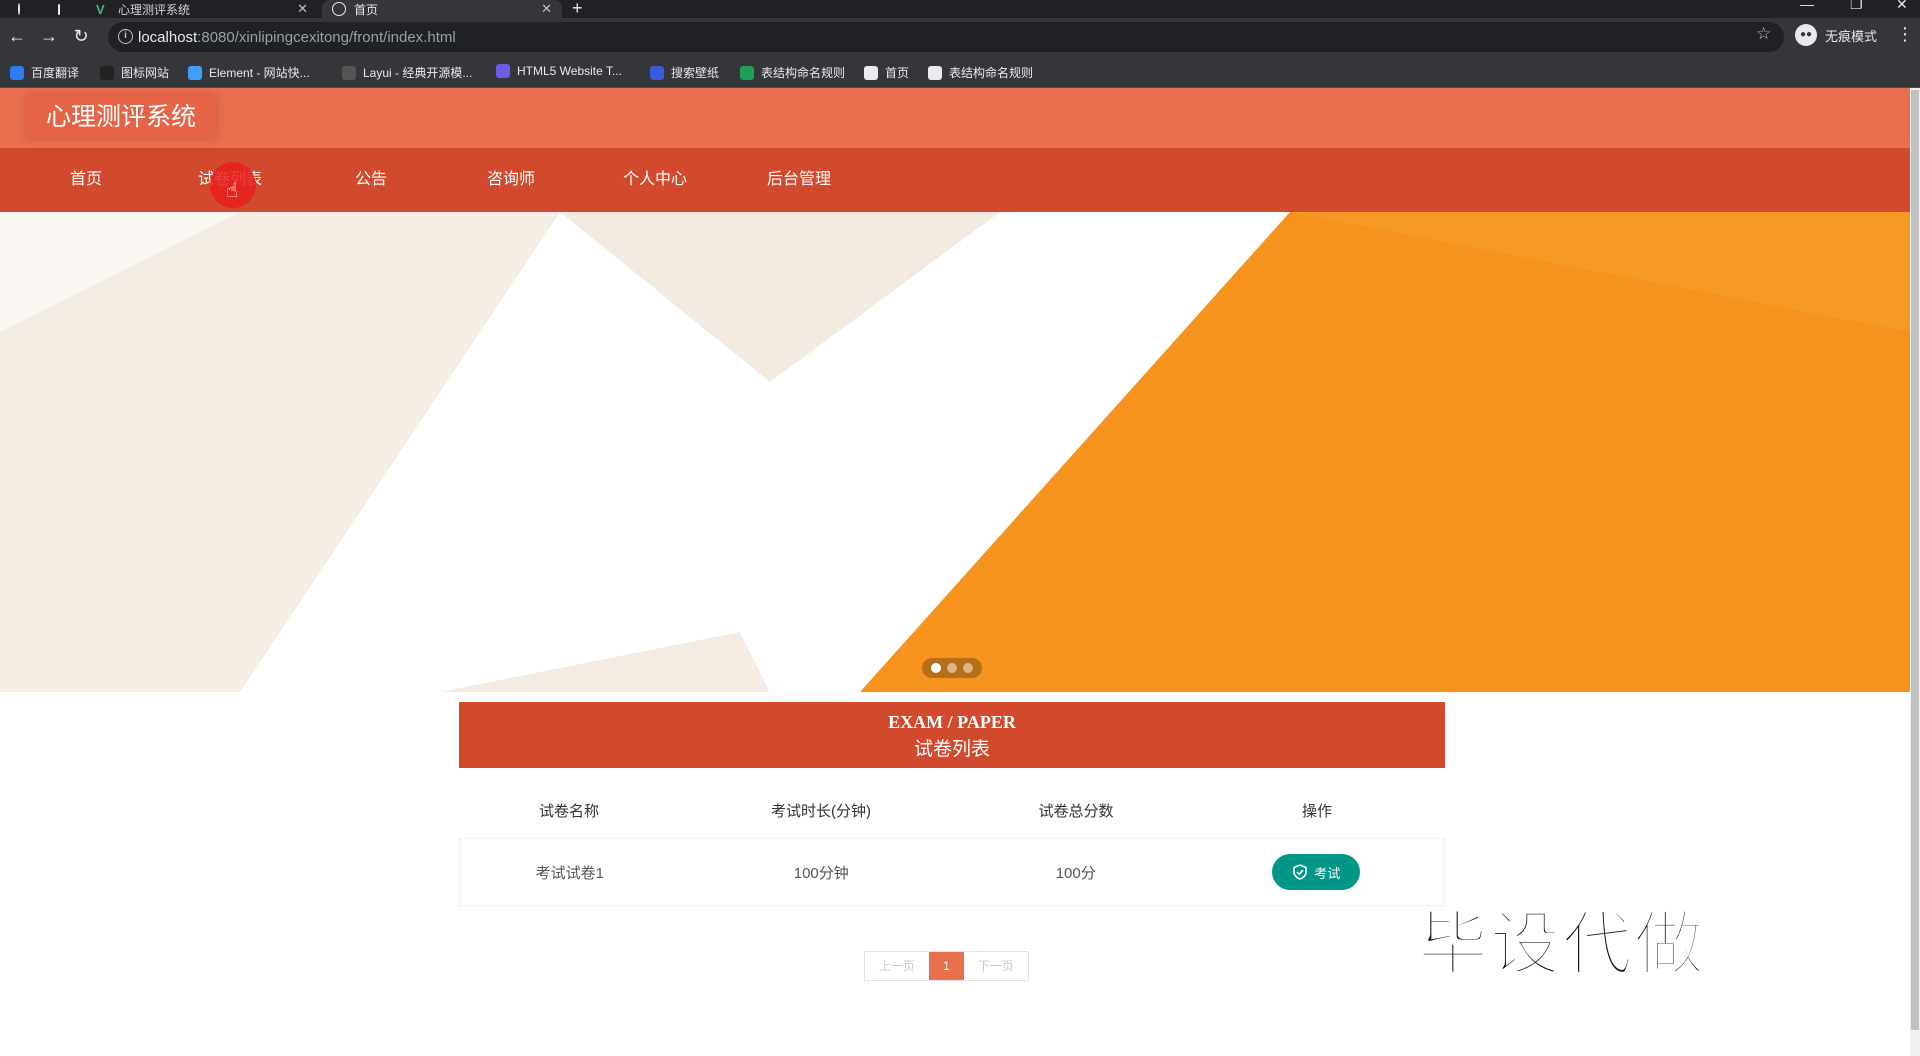 This screenshot has height=1056, width=1920. Describe the element at coordinates (952, 810) in the screenshot. I see `table-header: 试卷名称 考试时长(分钟) 试卷总分数 操作` at that location.